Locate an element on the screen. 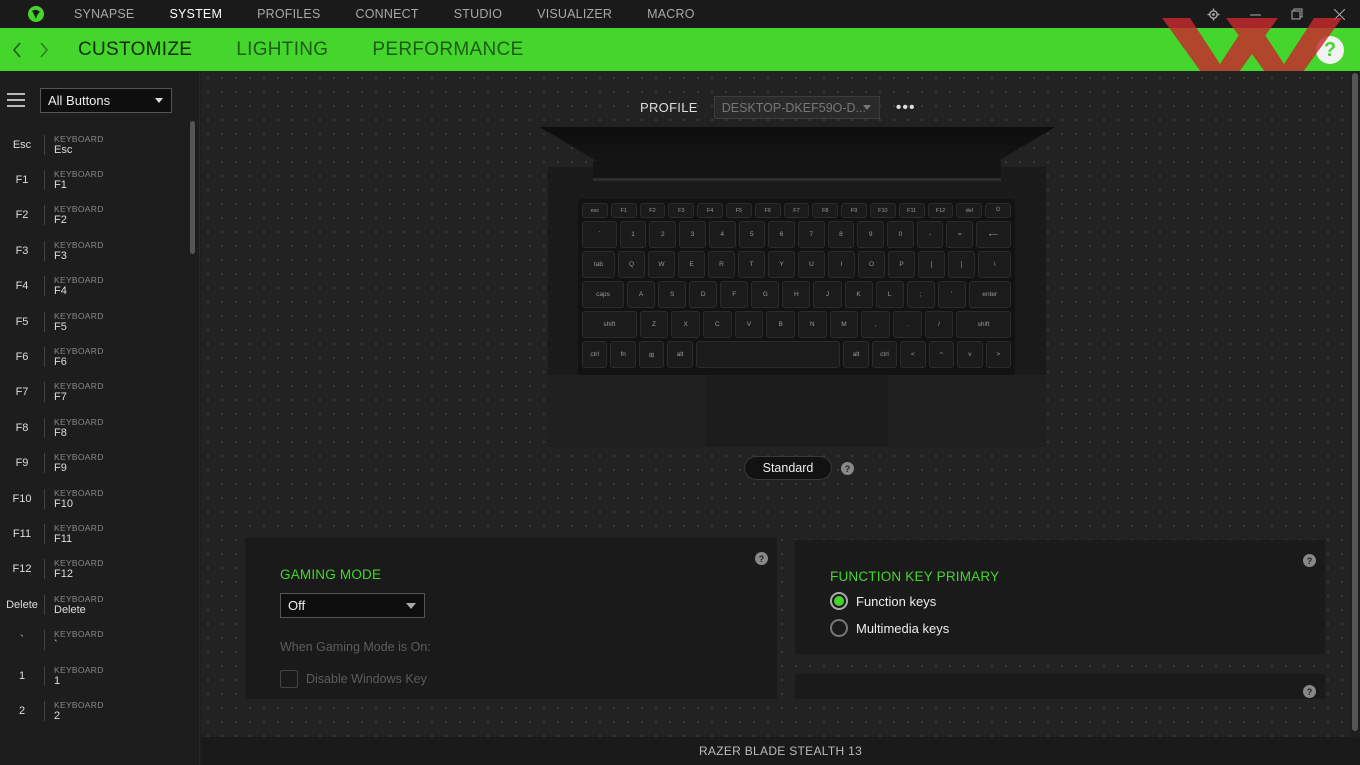 The height and width of the screenshot is (765, 1360). key-list-item: F3 KEYBOARD F3 is located at coordinates (94, 250).